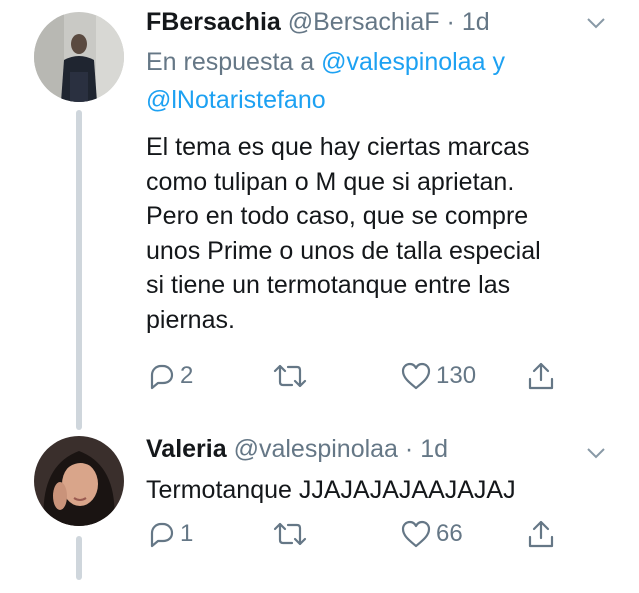  I want to click on reply-button: 2, so click(169, 376).